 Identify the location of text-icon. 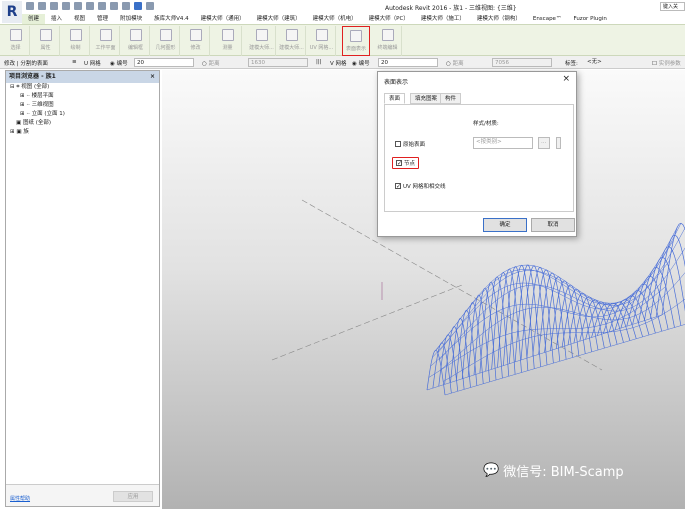
(114, 6).